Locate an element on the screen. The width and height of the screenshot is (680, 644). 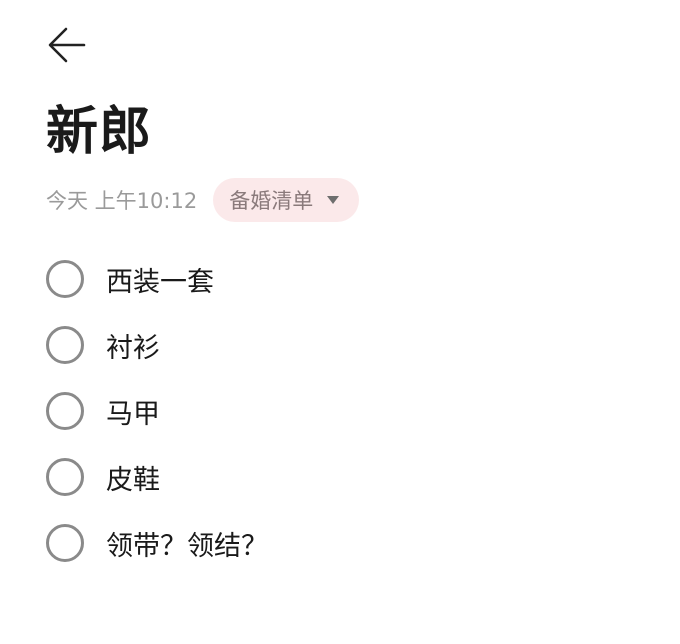
todo-item: 马甲 is located at coordinates (157, 411).